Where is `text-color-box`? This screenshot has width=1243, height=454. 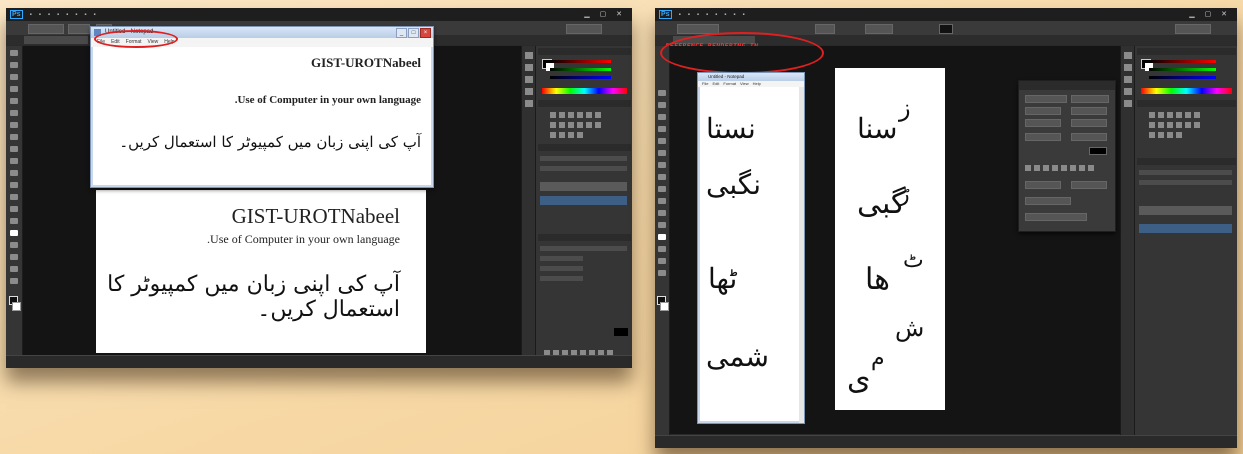
text-color-box is located at coordinates (946, 29).